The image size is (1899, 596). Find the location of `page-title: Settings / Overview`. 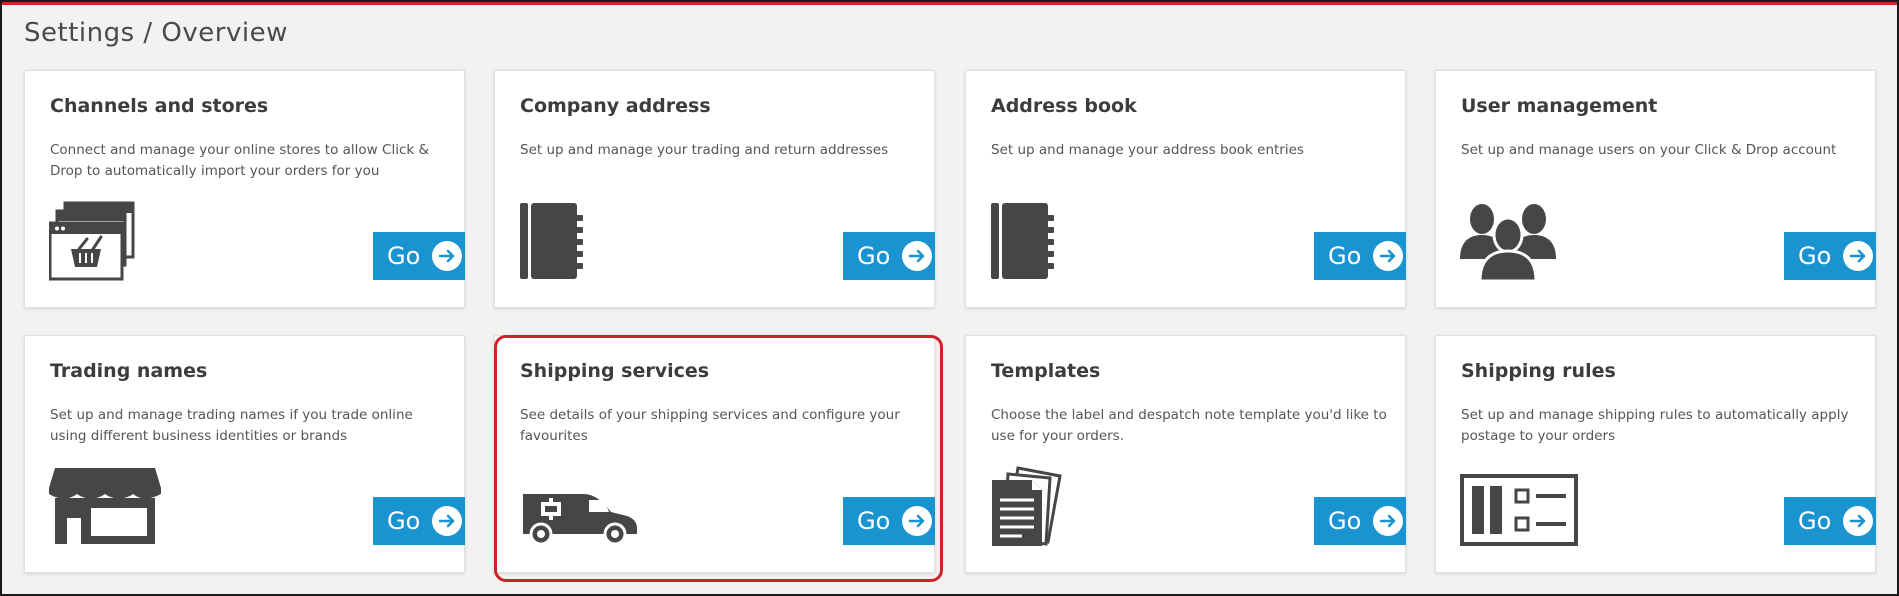

page-title: Settings / Overview is located at coordinates (156, 33).